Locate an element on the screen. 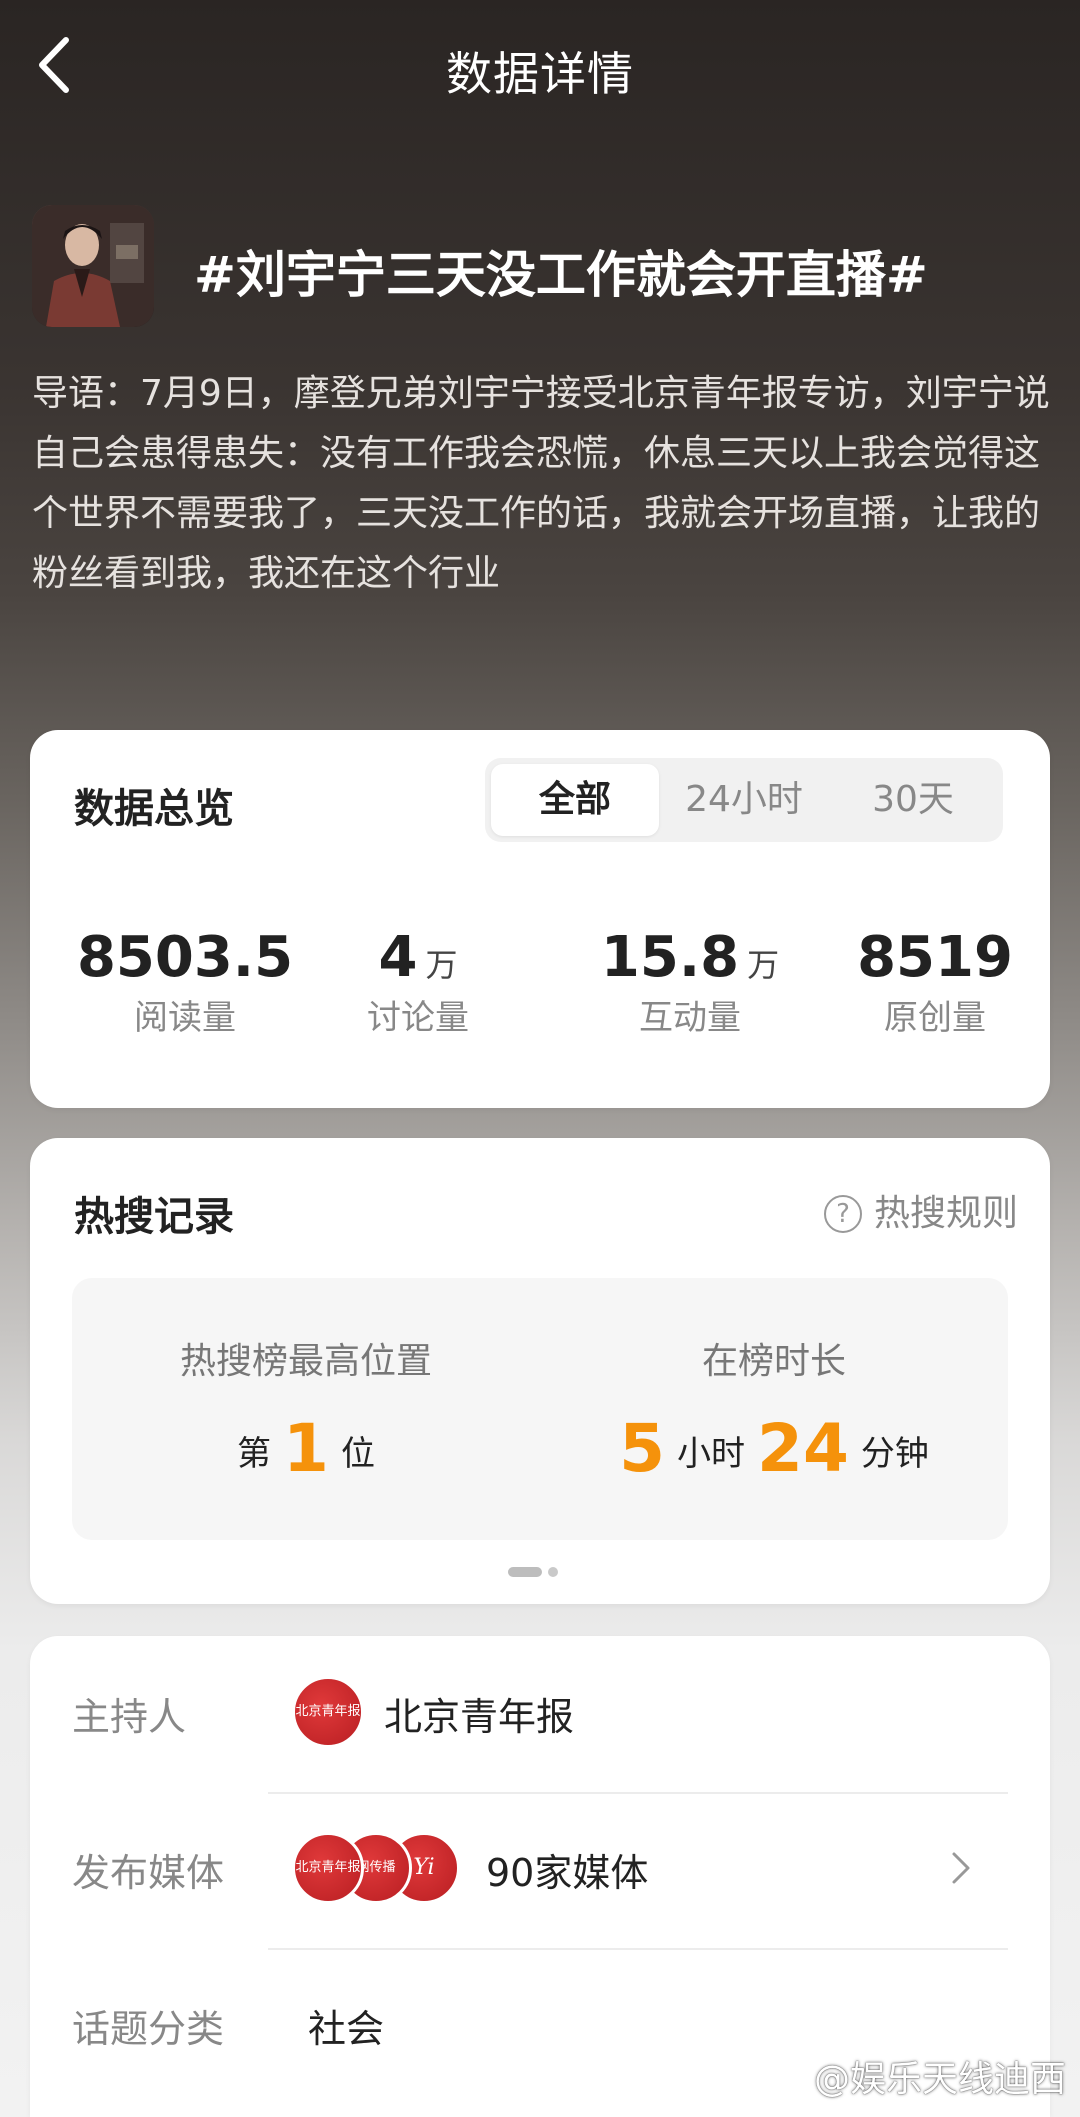 Image resolution: width=1080 pixels, height=2117 pixels. topic-header: #刘宇宁三天没工作就会开直播# is located at coordinates (540, 266).